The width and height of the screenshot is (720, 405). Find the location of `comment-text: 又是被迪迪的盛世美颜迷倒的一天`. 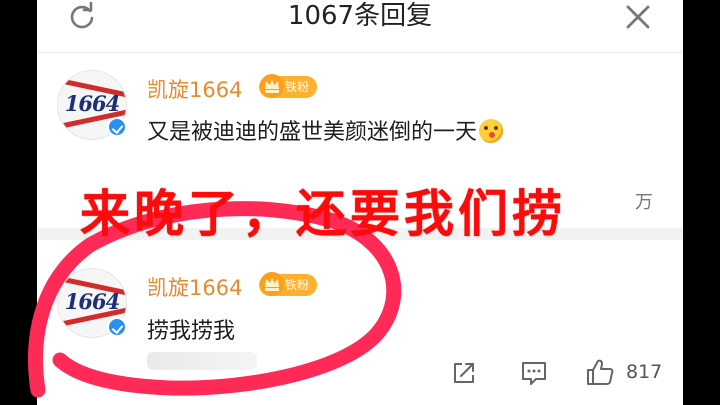

comment-text: 又是被迪迪的盛世美颜迷倒的一天 is located at coordinates (325, 130).